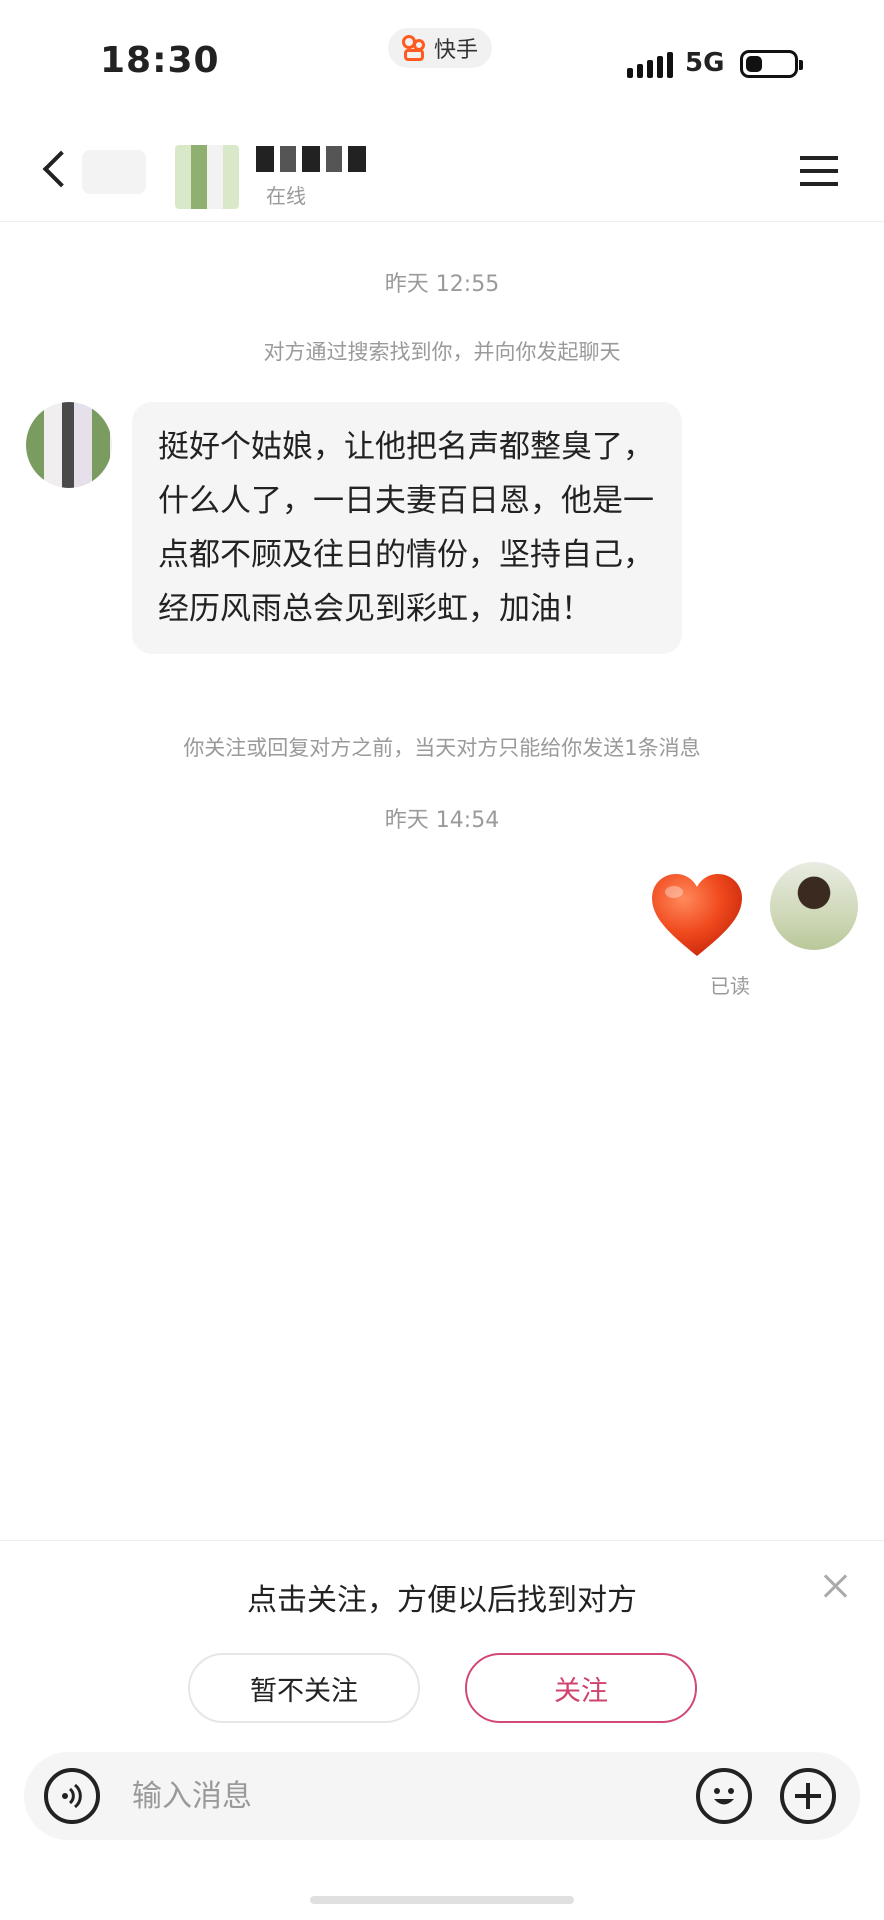  Describe the element at coordinates (808, 1796) in the screenshot. I see `plus-icon` at that location.